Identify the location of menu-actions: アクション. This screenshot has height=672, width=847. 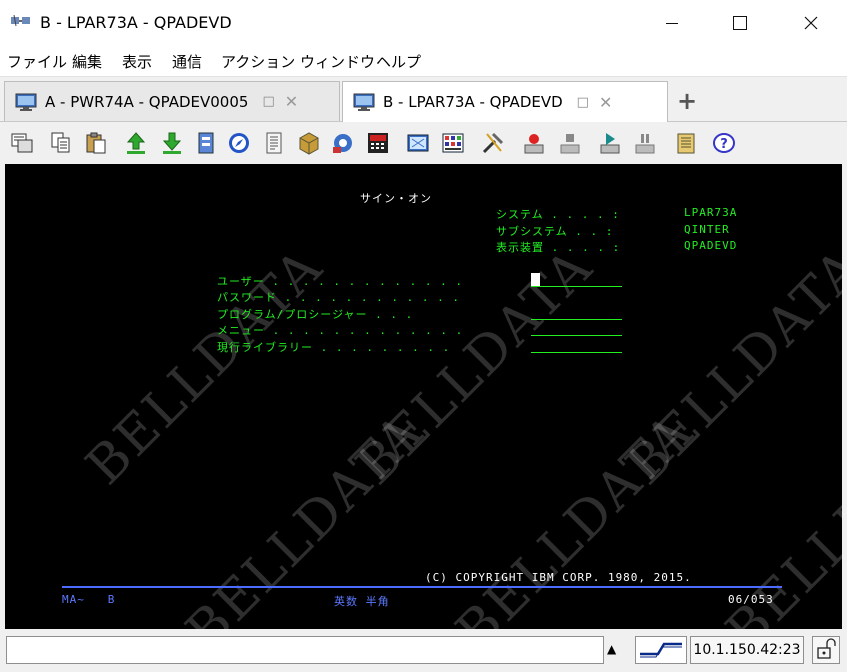
(258, 61).